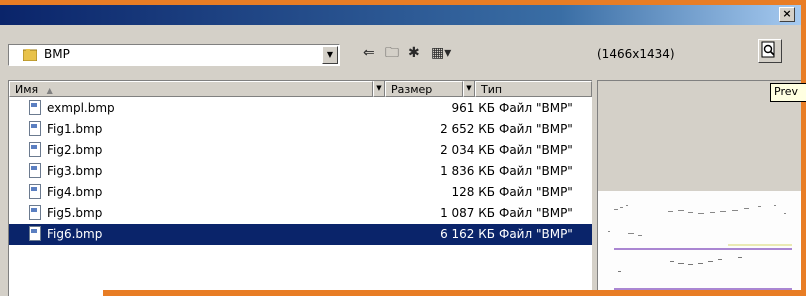 This screenshot has width=806, height=296. Describe the element at coordinates (469, 89) in the screenshot. I see `column-filter-size-icon: ▼` at that location.